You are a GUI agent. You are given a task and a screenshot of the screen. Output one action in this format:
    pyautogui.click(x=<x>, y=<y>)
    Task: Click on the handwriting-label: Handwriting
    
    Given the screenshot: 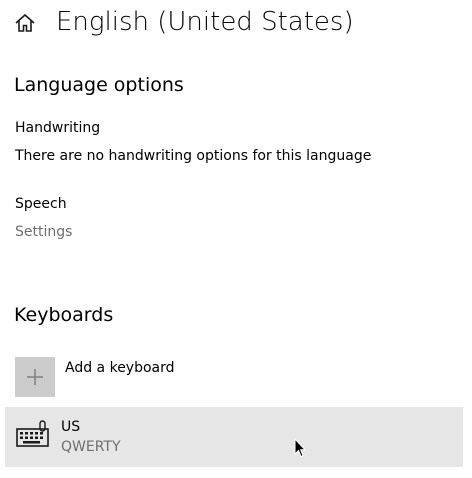 What is the action you would take?
    pyautogui.click(x=58, y=128)
    